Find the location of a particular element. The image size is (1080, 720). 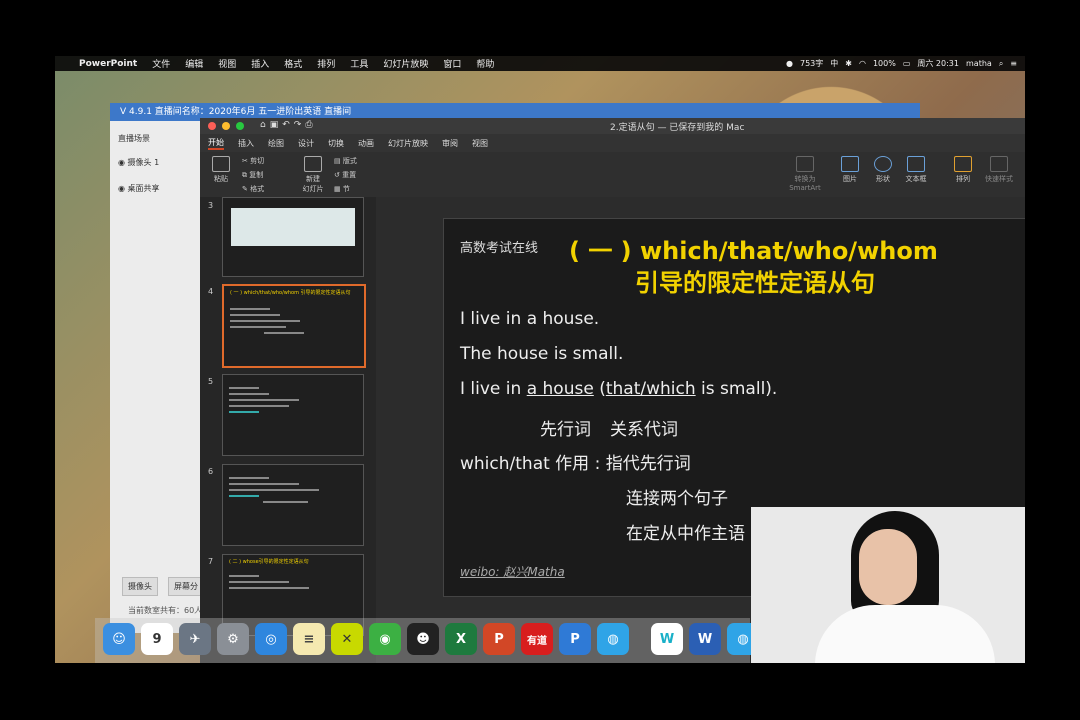

save-icon: ▣ is located at coordinates (276, 125).